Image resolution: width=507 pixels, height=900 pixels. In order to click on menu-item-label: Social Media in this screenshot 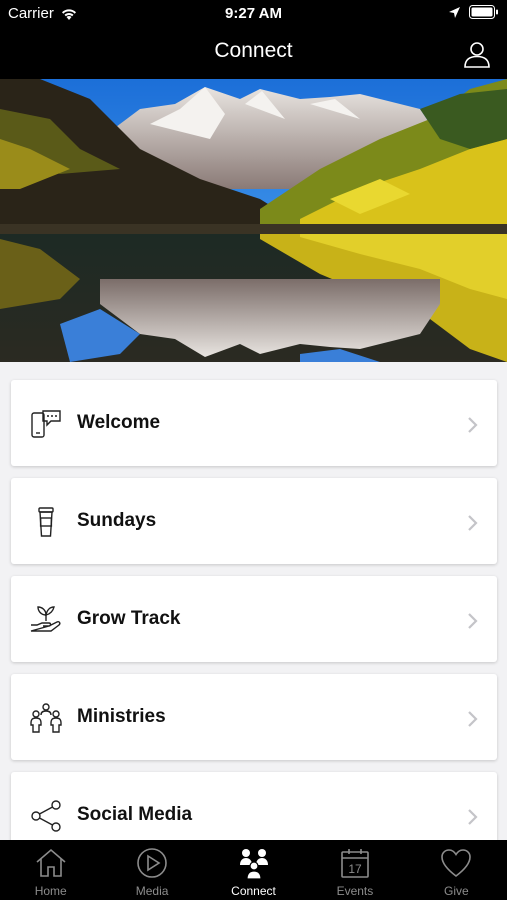, I will do `click(135, 814)`.